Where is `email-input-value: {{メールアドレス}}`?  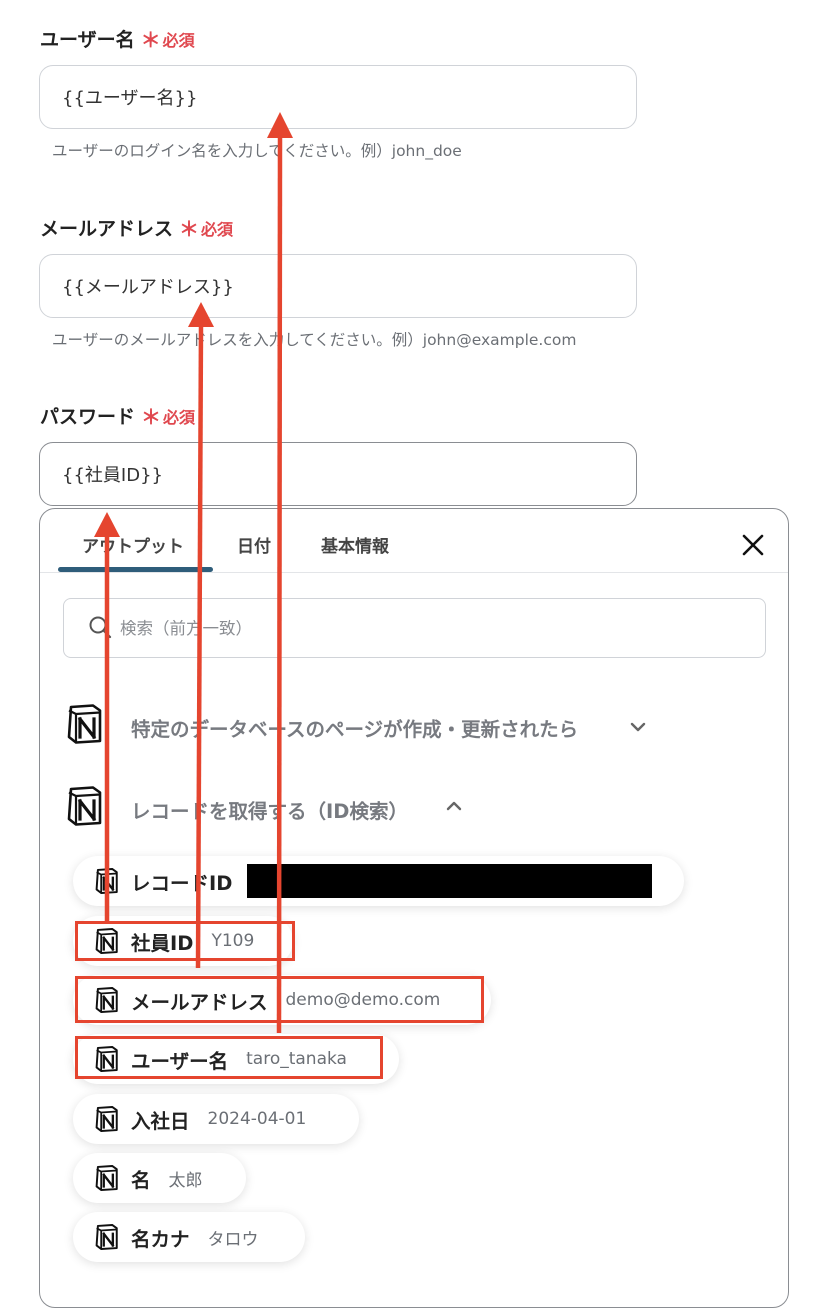 email-input-value: {{メールアドレス}} is located at coordinates (148, 287).